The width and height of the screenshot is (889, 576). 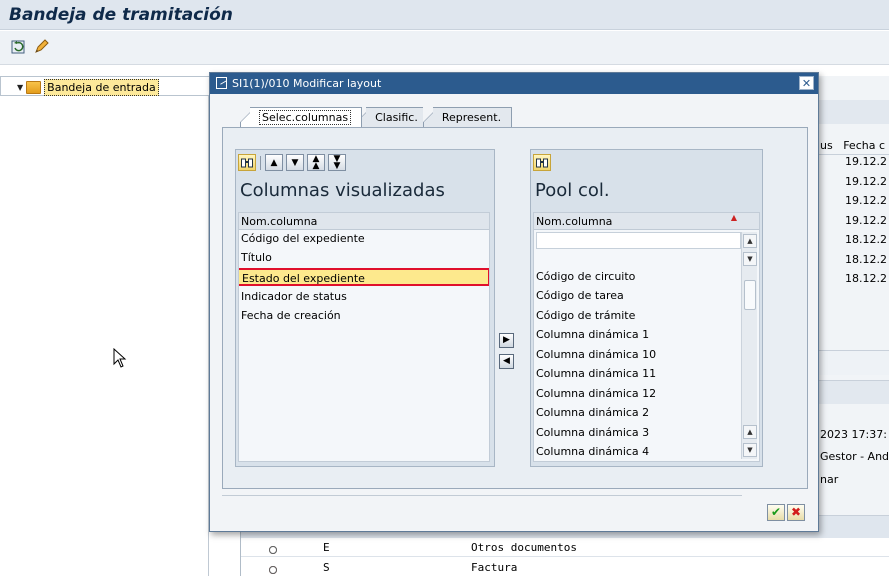 What do you see at coordinates (592, 335) in the screenshot?
I see `list-item: Columna dinámica 1` at bounding box center [592, 335].